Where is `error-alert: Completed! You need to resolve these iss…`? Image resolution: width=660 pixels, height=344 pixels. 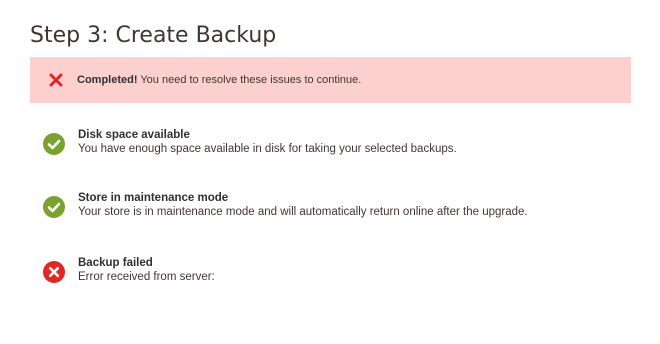
error-alert: Completed! You need to resolve these iss… is located at coordinates (330, 80).